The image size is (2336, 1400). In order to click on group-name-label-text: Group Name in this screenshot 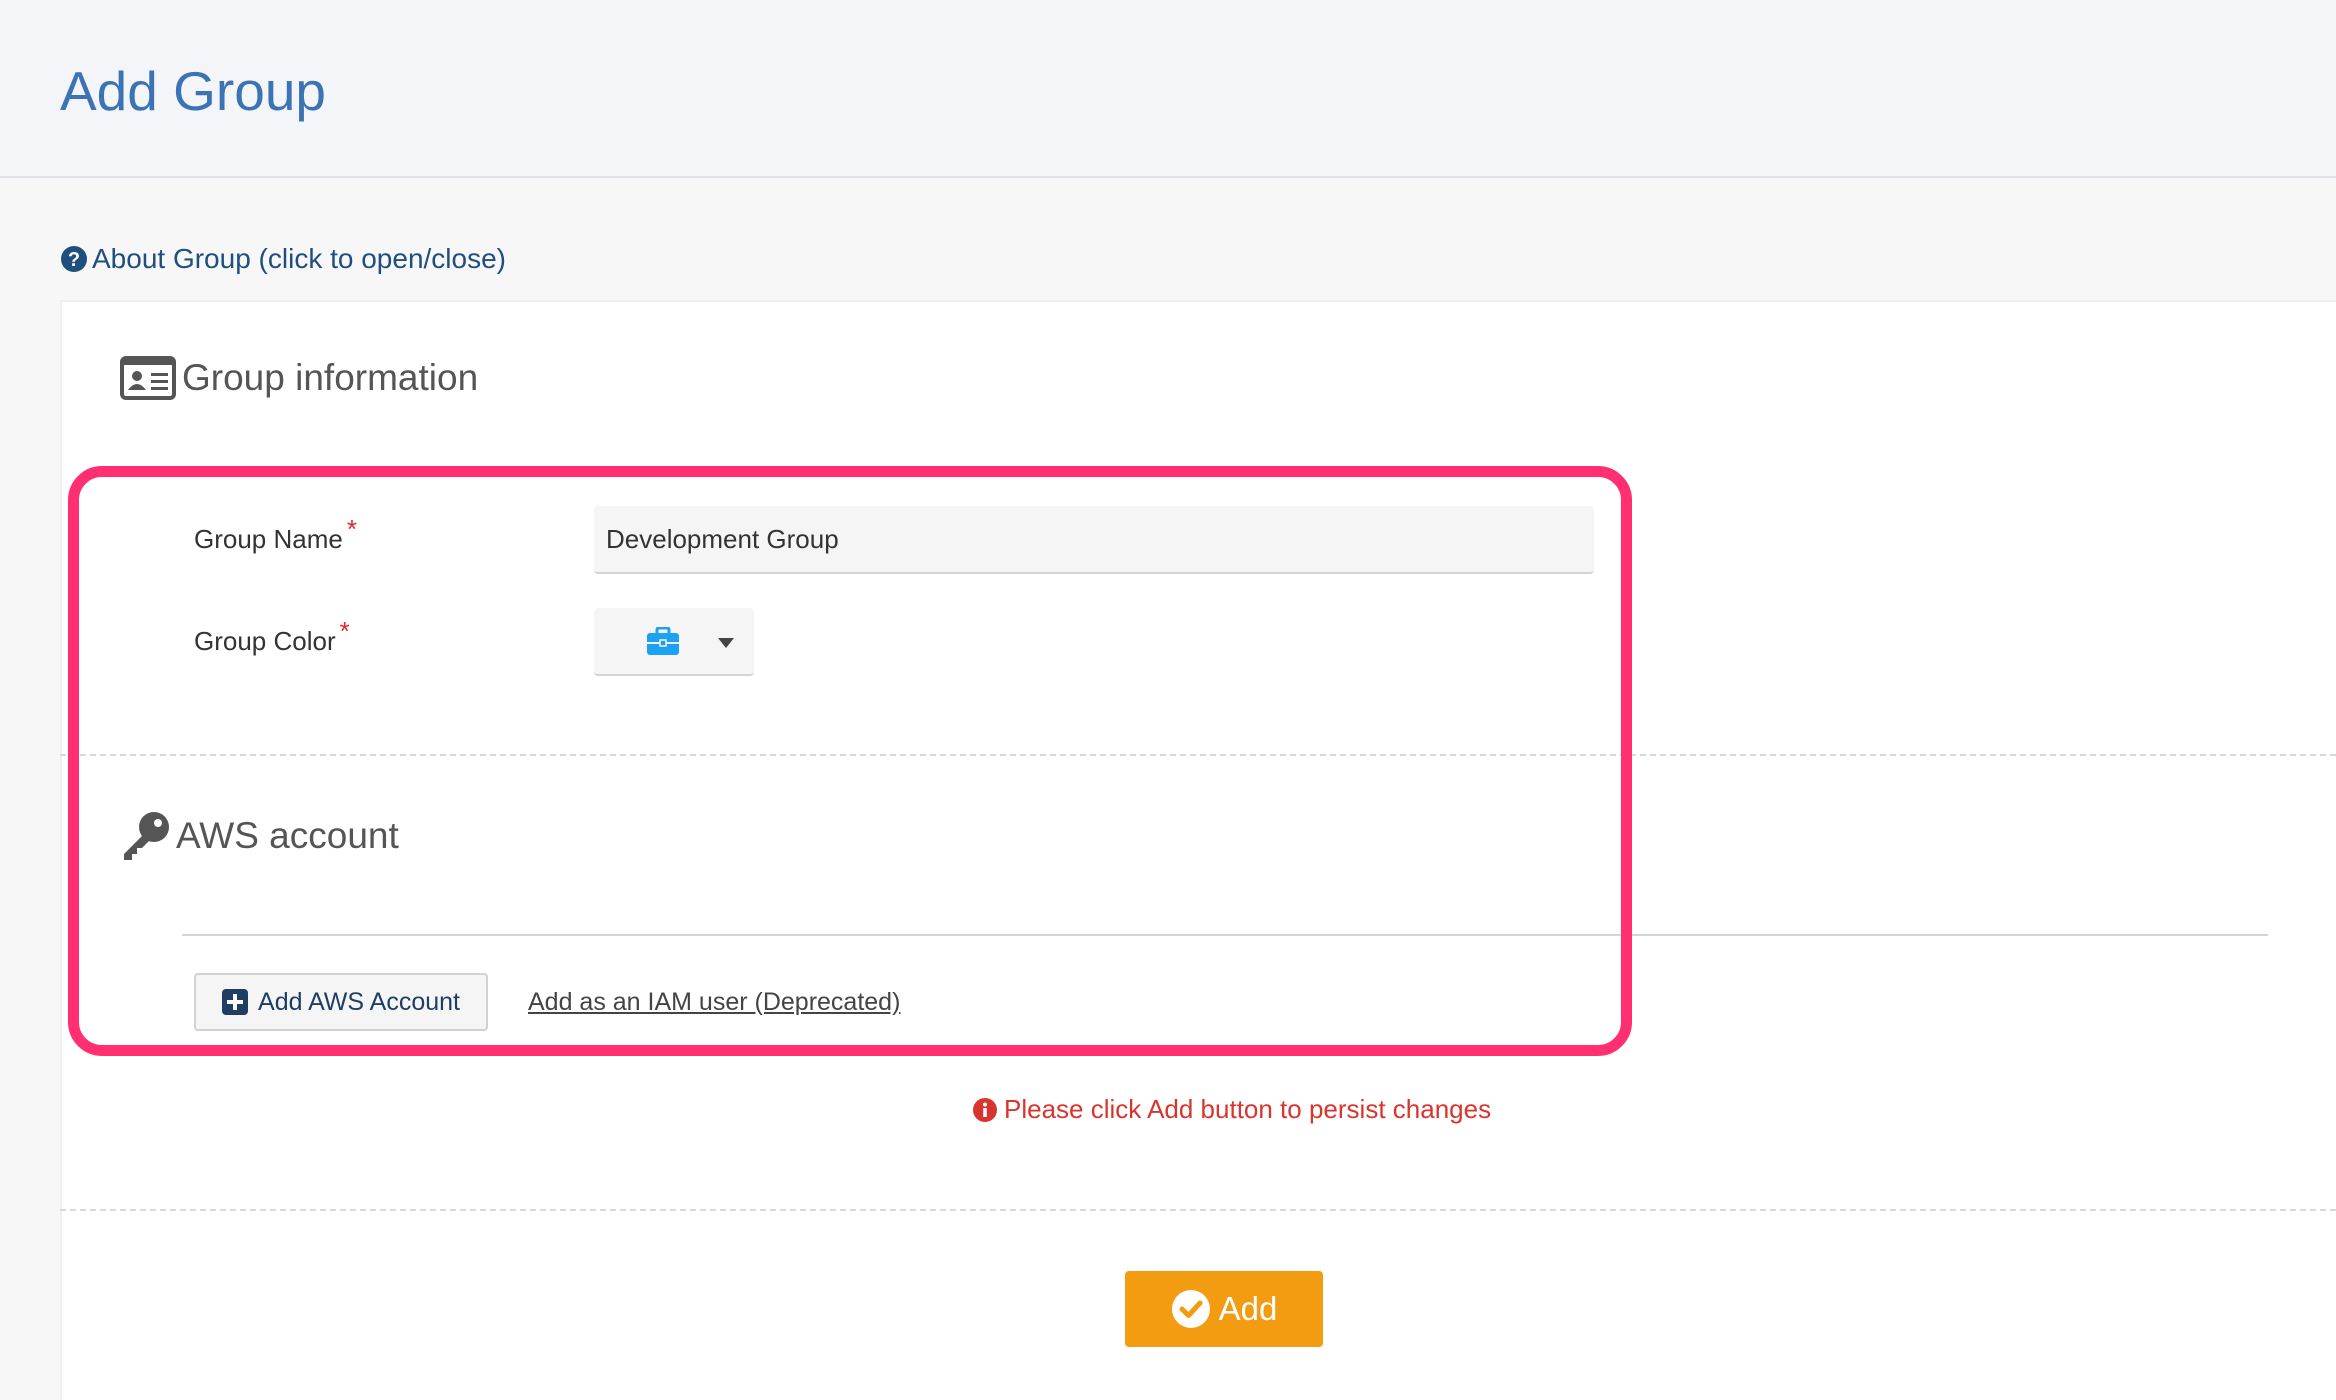, I will do `click(268, 539)`.